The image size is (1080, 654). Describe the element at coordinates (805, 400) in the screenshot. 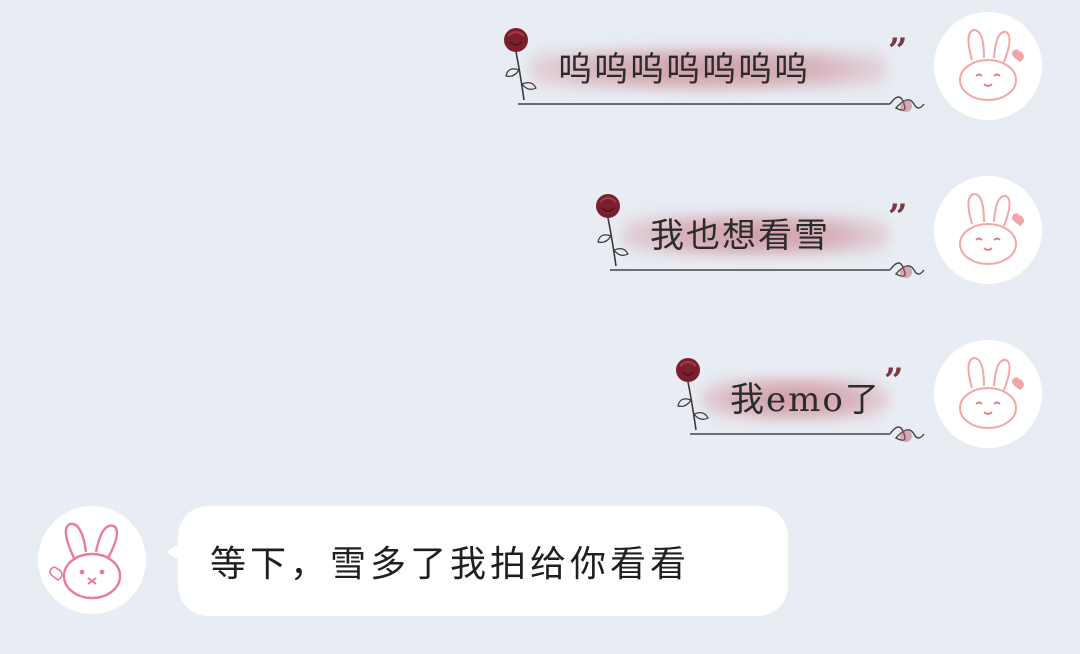

I see `message-text: 我emo了` at that location.